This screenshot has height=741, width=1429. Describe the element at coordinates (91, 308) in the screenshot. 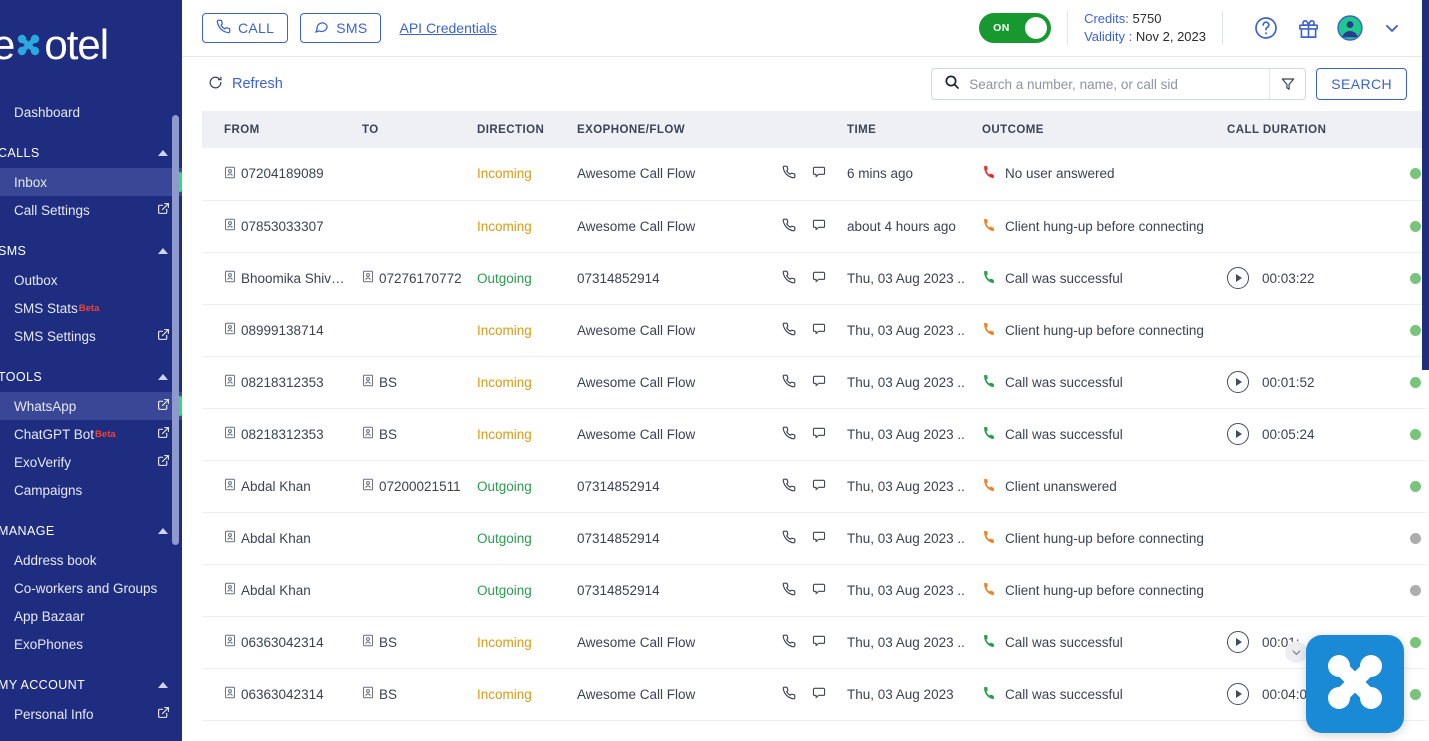

I see `sidebar-item-sms-stats: SMS Stats Beta` at that location.